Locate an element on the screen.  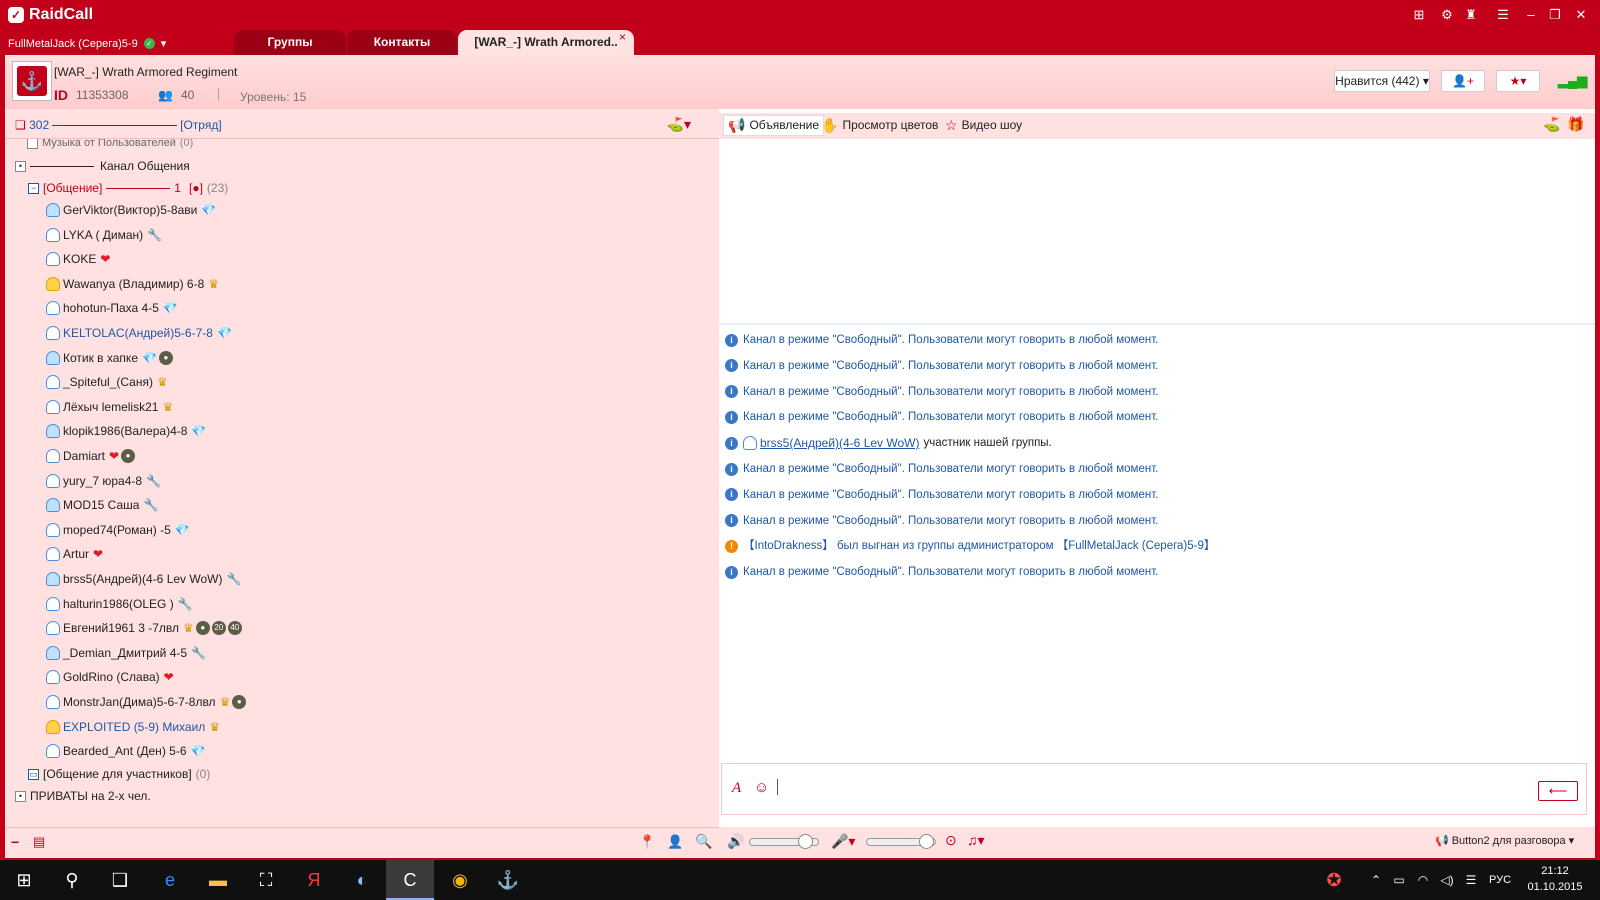
channel-options-icon: ⛳▾ is located at coordinates (679, 124).